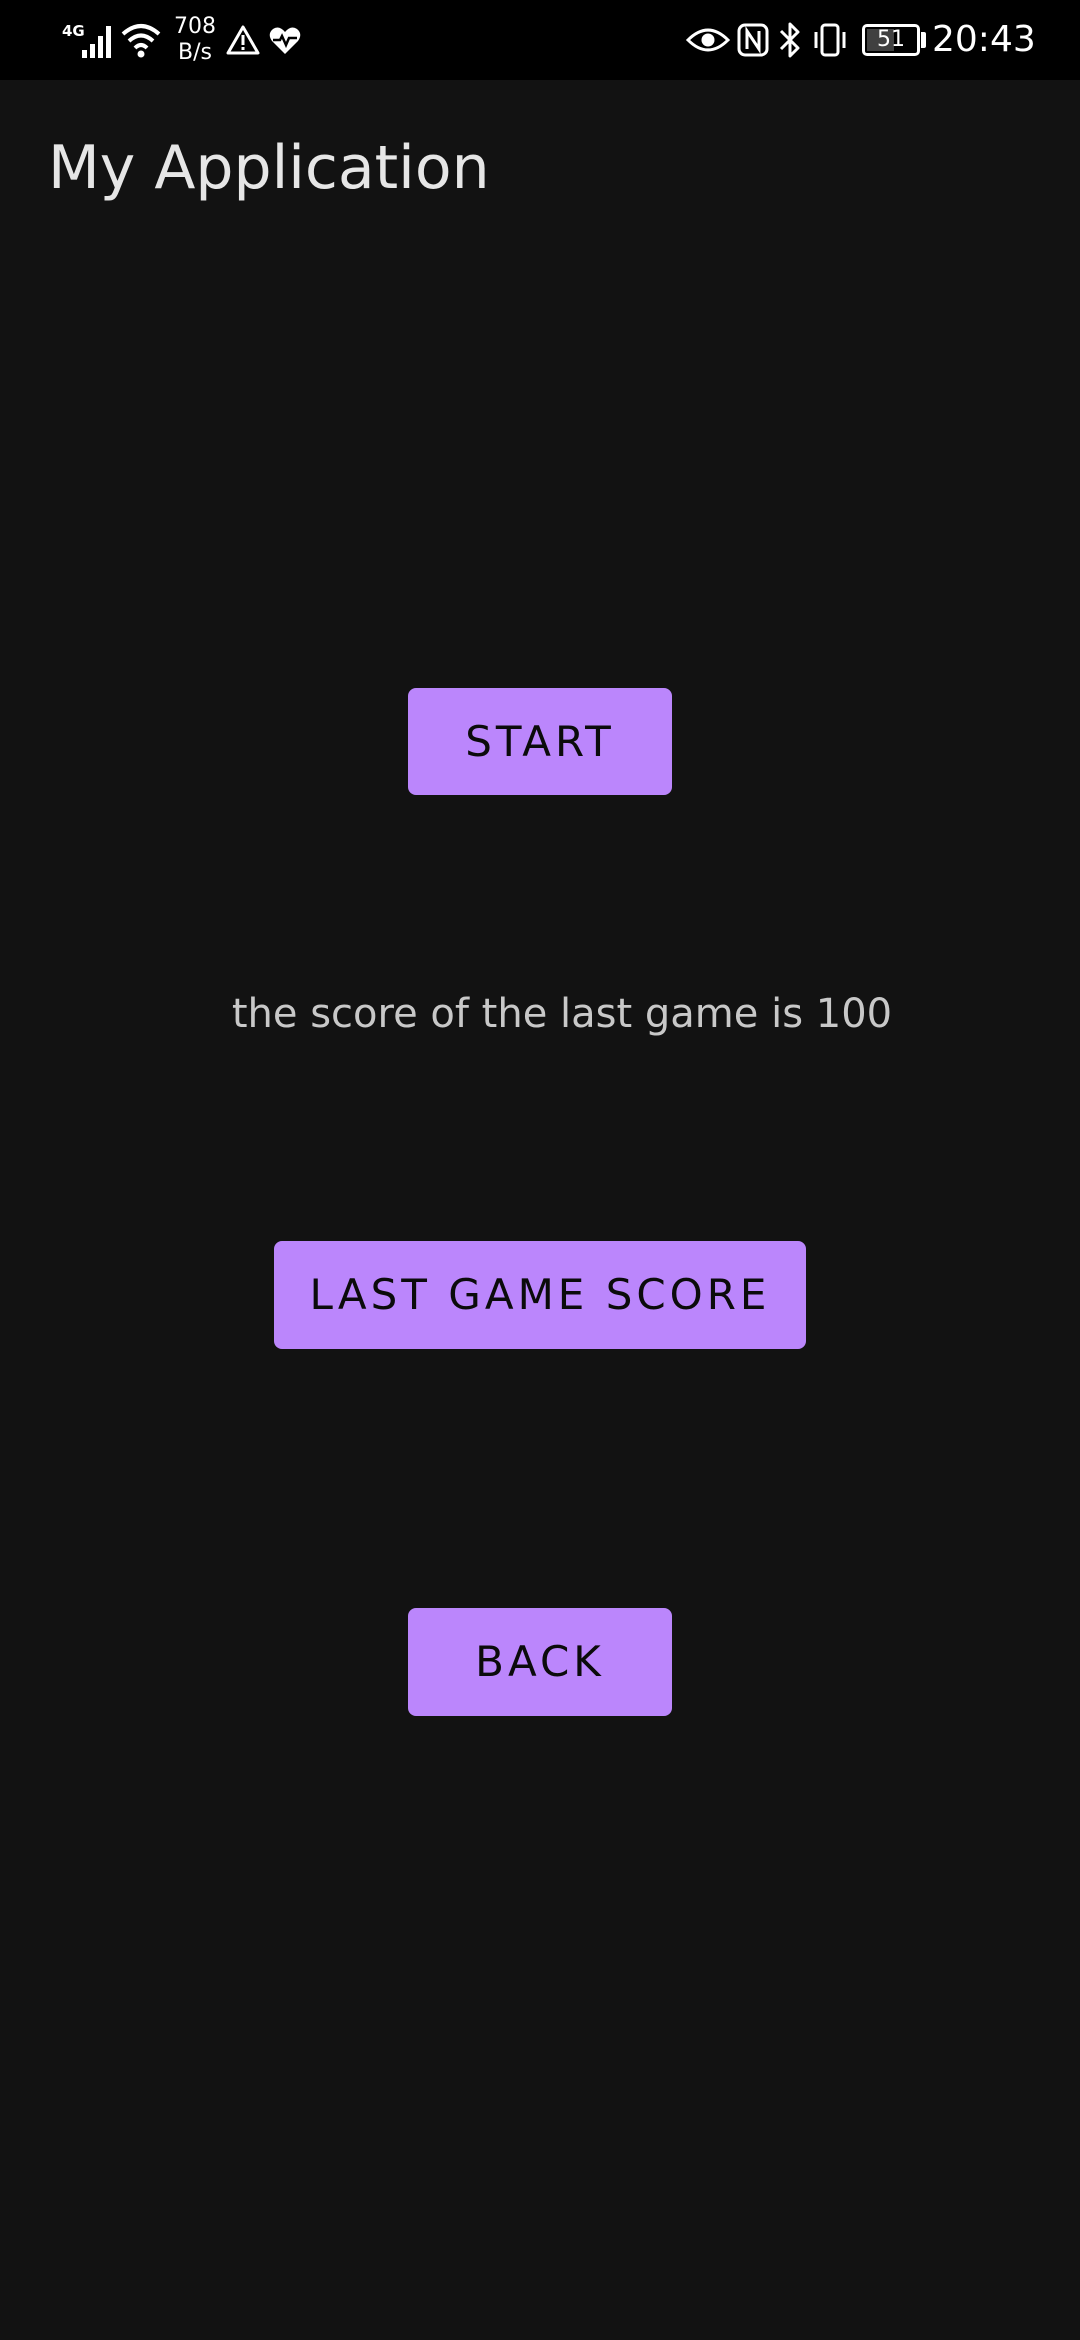 The height and width of the screenshot is (2340, 1080). What do you see at coordinates (708, 40) in the screenshot?
I see `eye-icon` at bounding box center [708, 40].